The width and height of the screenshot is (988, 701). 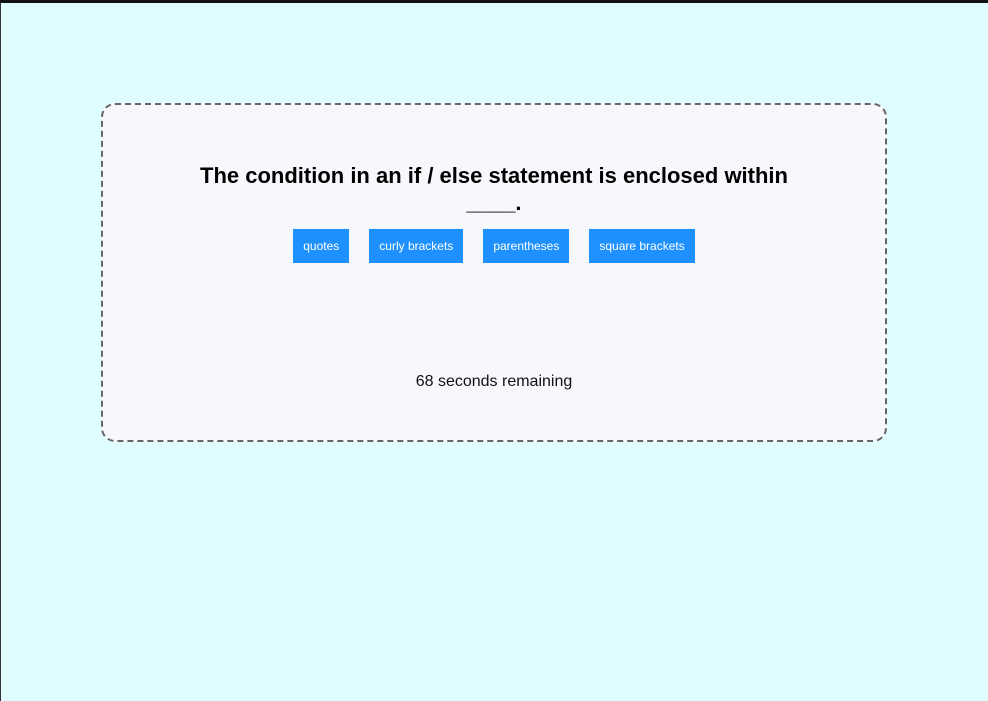 What do you see at coordinates (642, 246) in the screenshot?
I see `choice-button-square-brackets: square brackets` at bounding box center [642, 246].